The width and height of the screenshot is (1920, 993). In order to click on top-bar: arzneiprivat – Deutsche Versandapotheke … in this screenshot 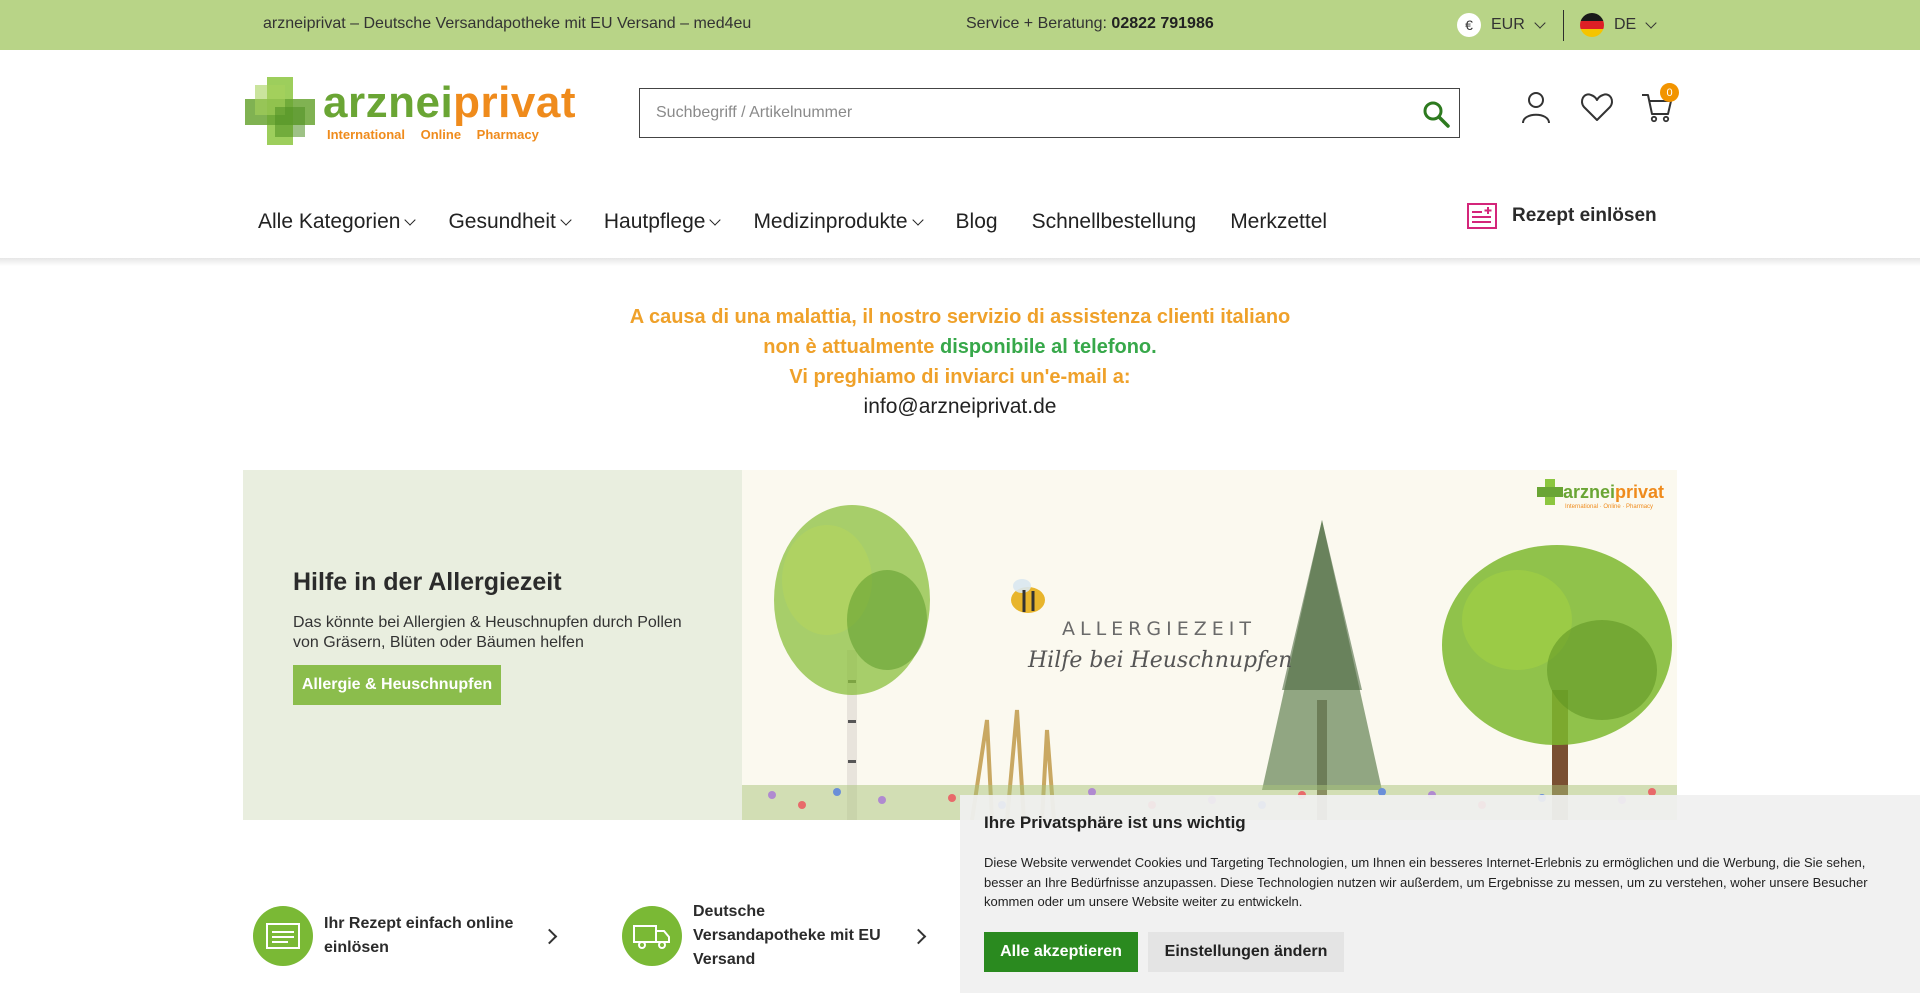, I will do `click(960, 25)`.